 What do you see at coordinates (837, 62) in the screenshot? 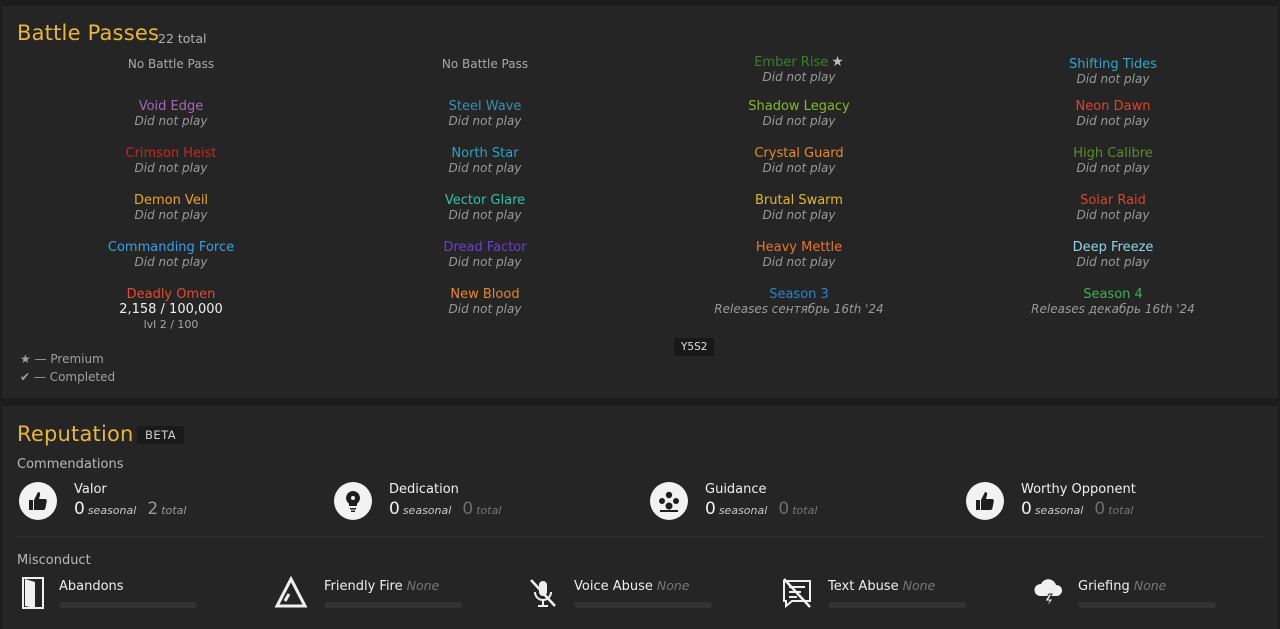
I see `premium-star-icon: ★` at bounding box center [837, 62].